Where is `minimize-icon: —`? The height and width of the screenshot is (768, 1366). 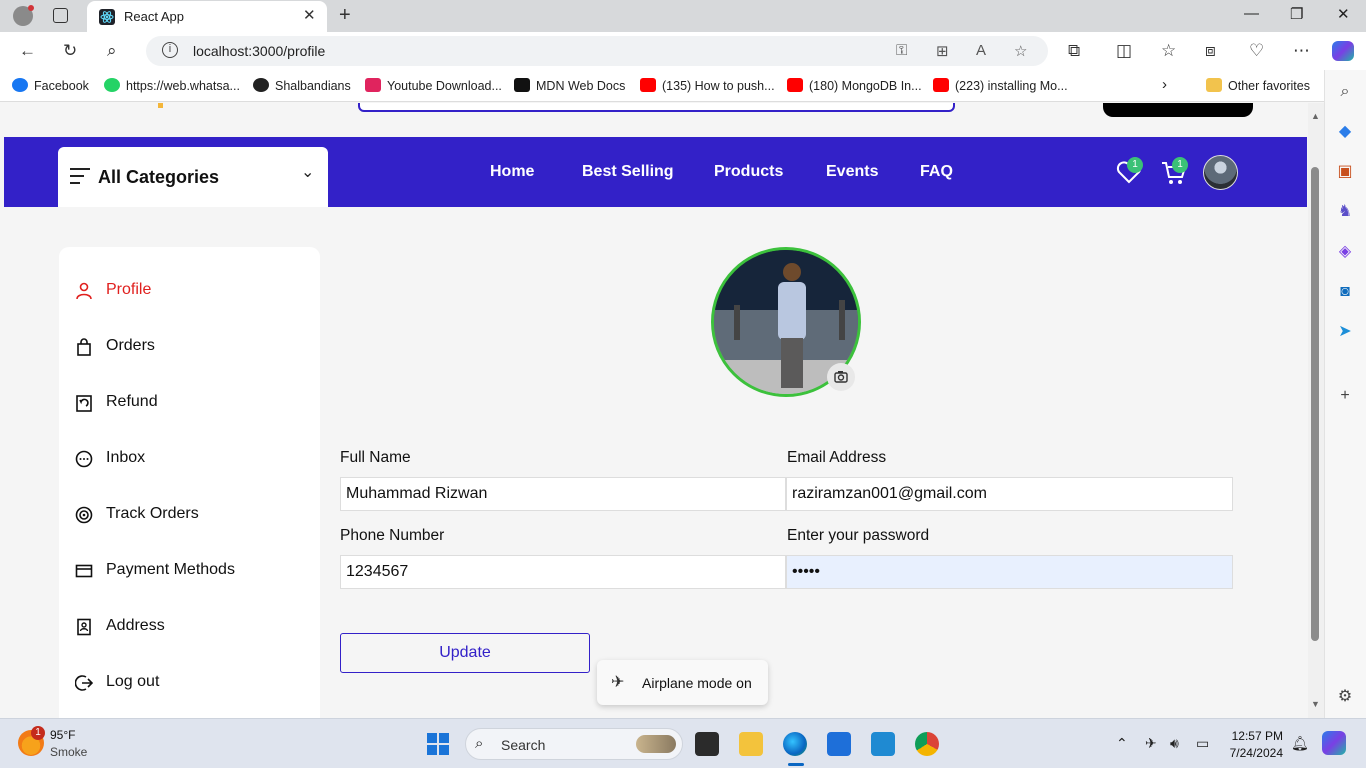 minimize-icon: — is located at coordinates (1251, 13).